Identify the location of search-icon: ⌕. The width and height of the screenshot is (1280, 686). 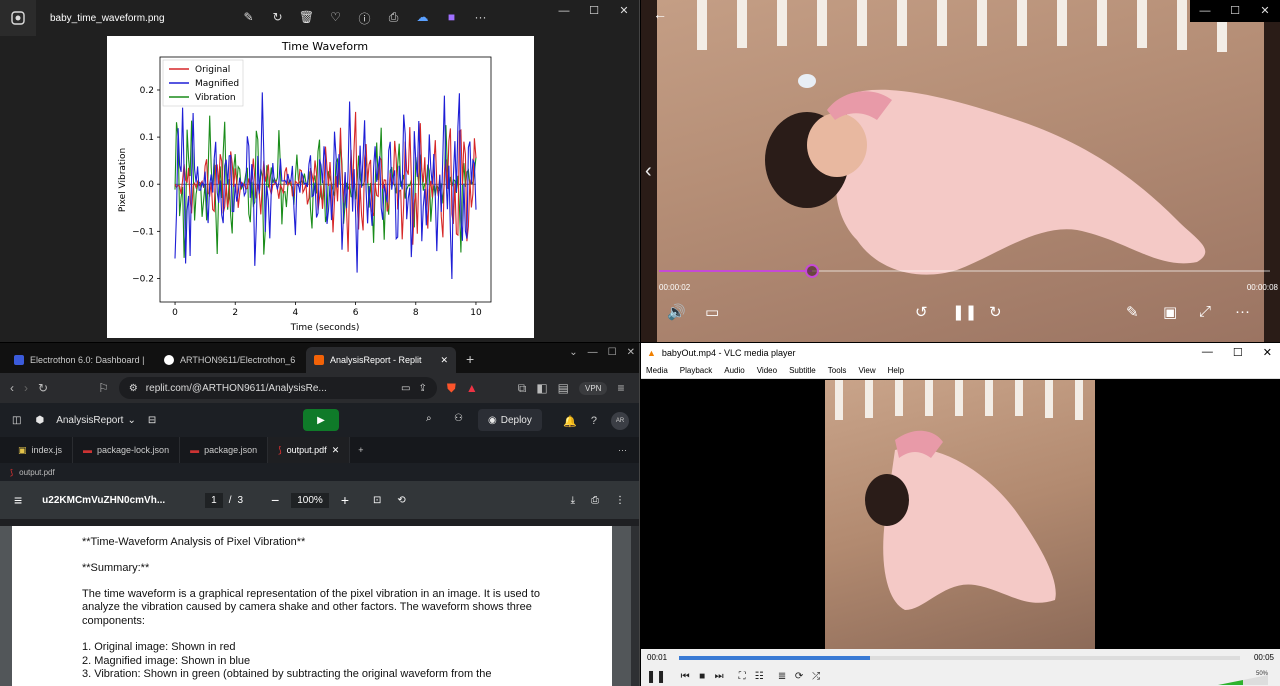
(429, 418).